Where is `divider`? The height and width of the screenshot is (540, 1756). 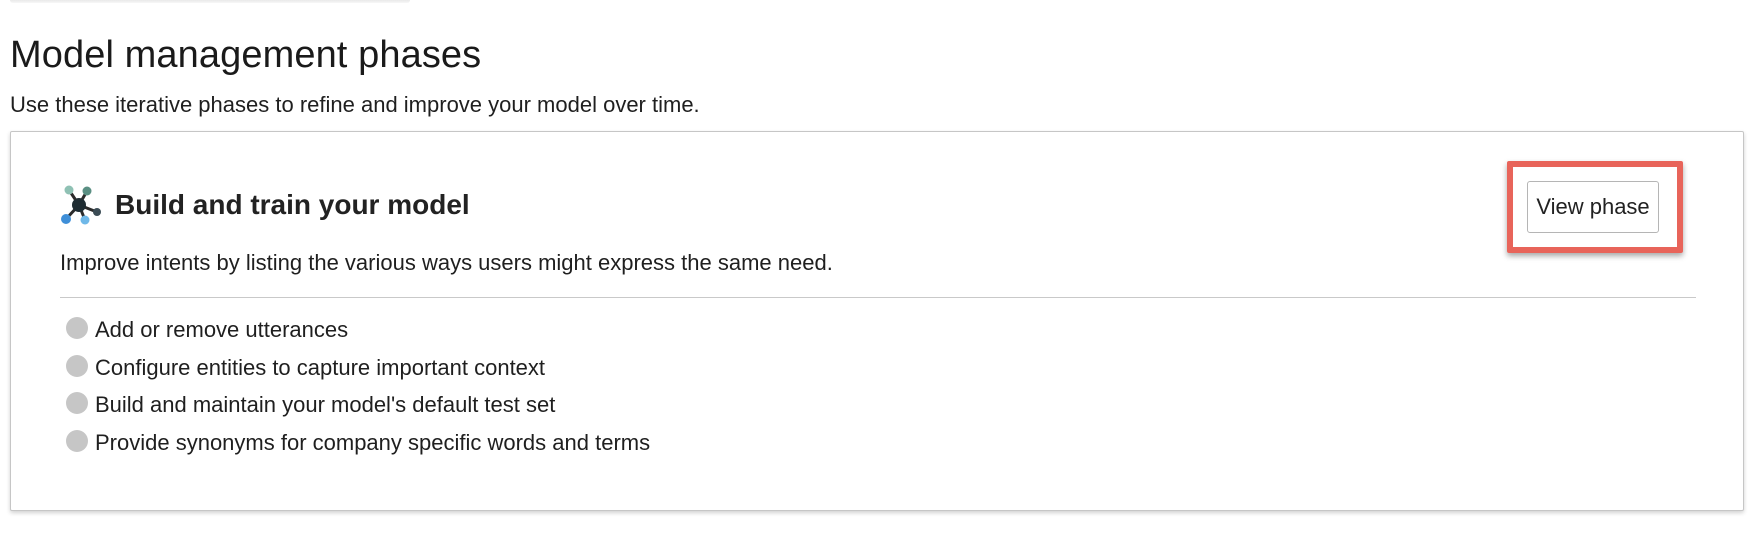 divider is located at coordinates (878, 297).